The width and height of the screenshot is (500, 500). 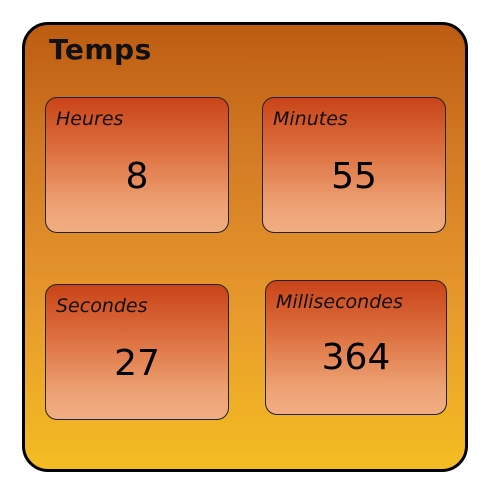 I want to click on milliseconds-label: Millisecondes, so click(x=339, y=302).